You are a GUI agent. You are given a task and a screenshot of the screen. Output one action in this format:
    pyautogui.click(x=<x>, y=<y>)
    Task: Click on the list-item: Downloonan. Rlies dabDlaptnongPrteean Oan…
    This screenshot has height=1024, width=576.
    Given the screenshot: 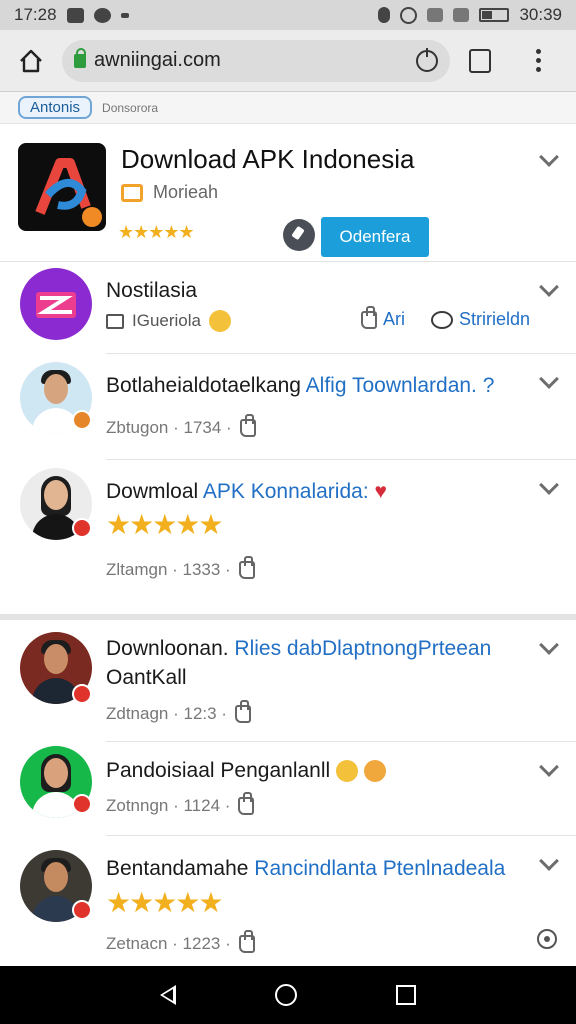 What is the action you would take?
    pyautogui.click(x=288, y=681)
    